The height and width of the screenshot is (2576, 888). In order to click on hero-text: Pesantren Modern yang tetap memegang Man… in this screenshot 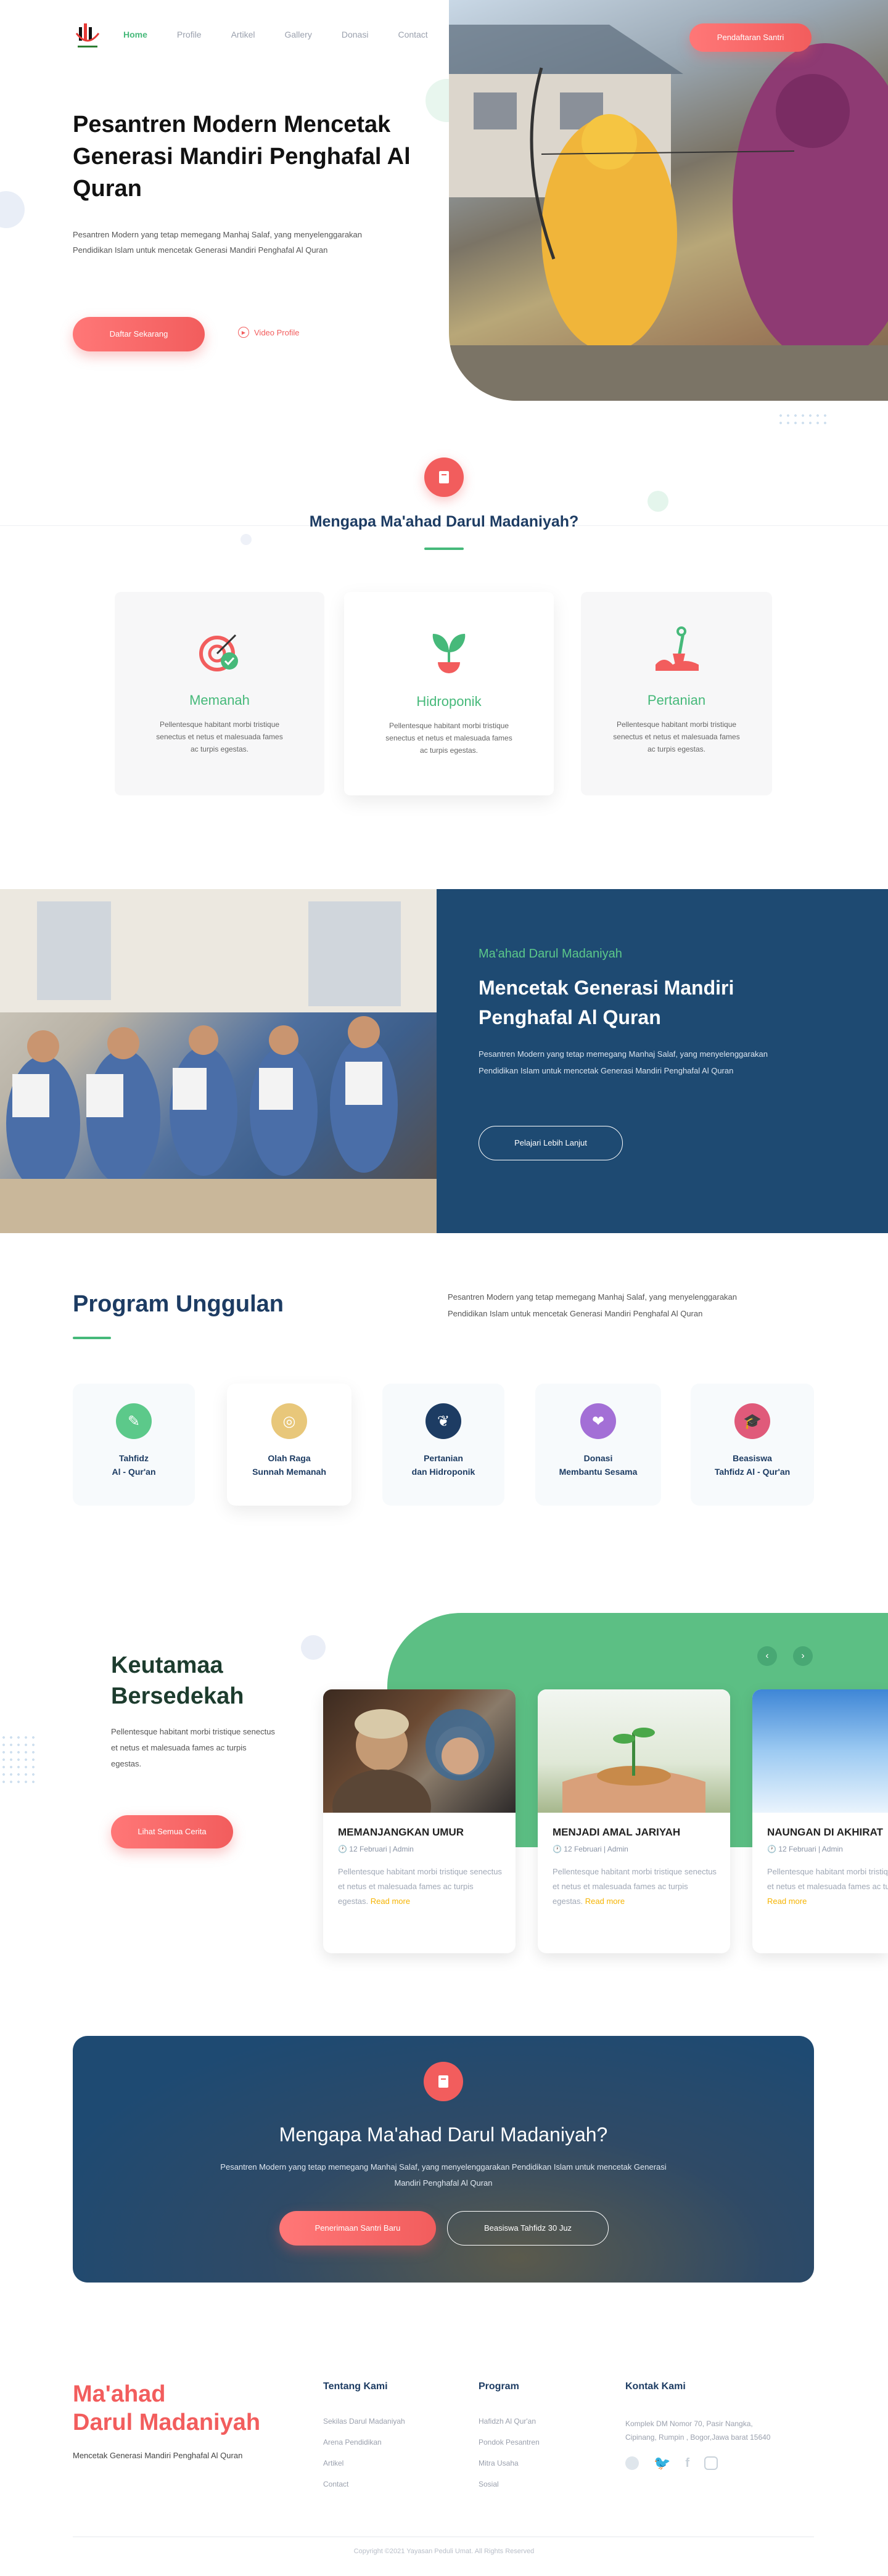, I will do `click(218, 243)`.